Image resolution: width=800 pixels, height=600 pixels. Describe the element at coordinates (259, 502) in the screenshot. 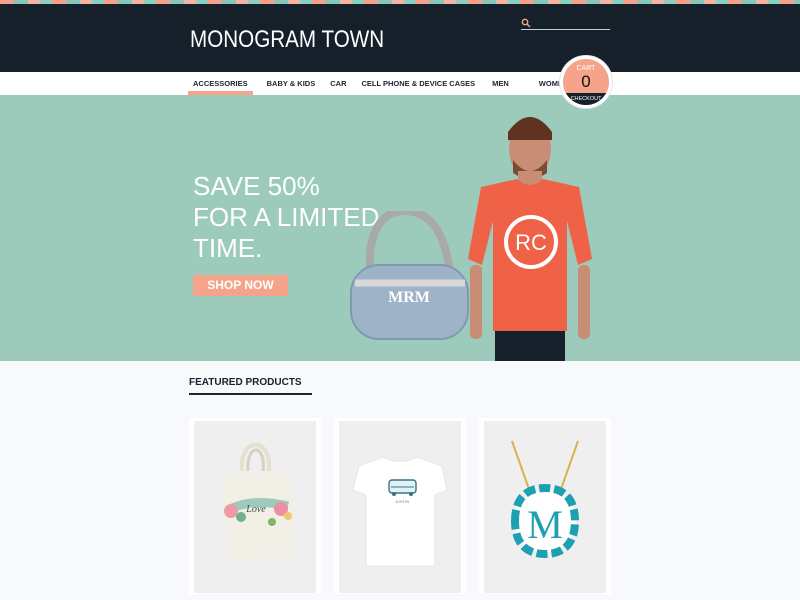

I see `tote-bag-image: Love` at that location.